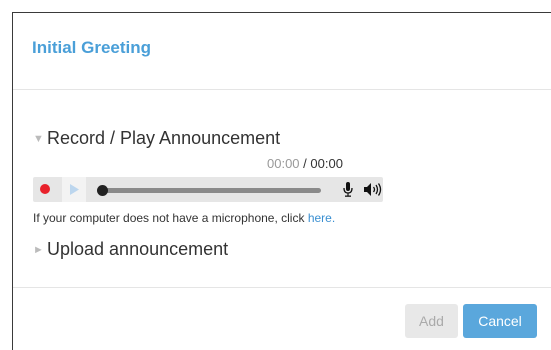 The width and height of the screenshot is (551, 350). I want to click on time-total: 00:00, so click(326, 163).